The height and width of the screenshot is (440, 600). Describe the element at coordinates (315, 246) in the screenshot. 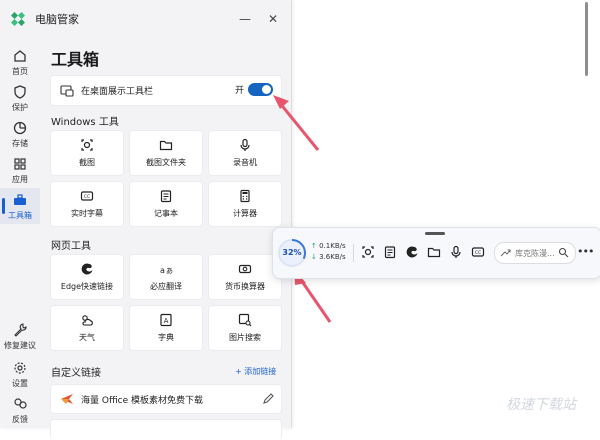

I see `upload-arrow-icon: ↑` at that location.